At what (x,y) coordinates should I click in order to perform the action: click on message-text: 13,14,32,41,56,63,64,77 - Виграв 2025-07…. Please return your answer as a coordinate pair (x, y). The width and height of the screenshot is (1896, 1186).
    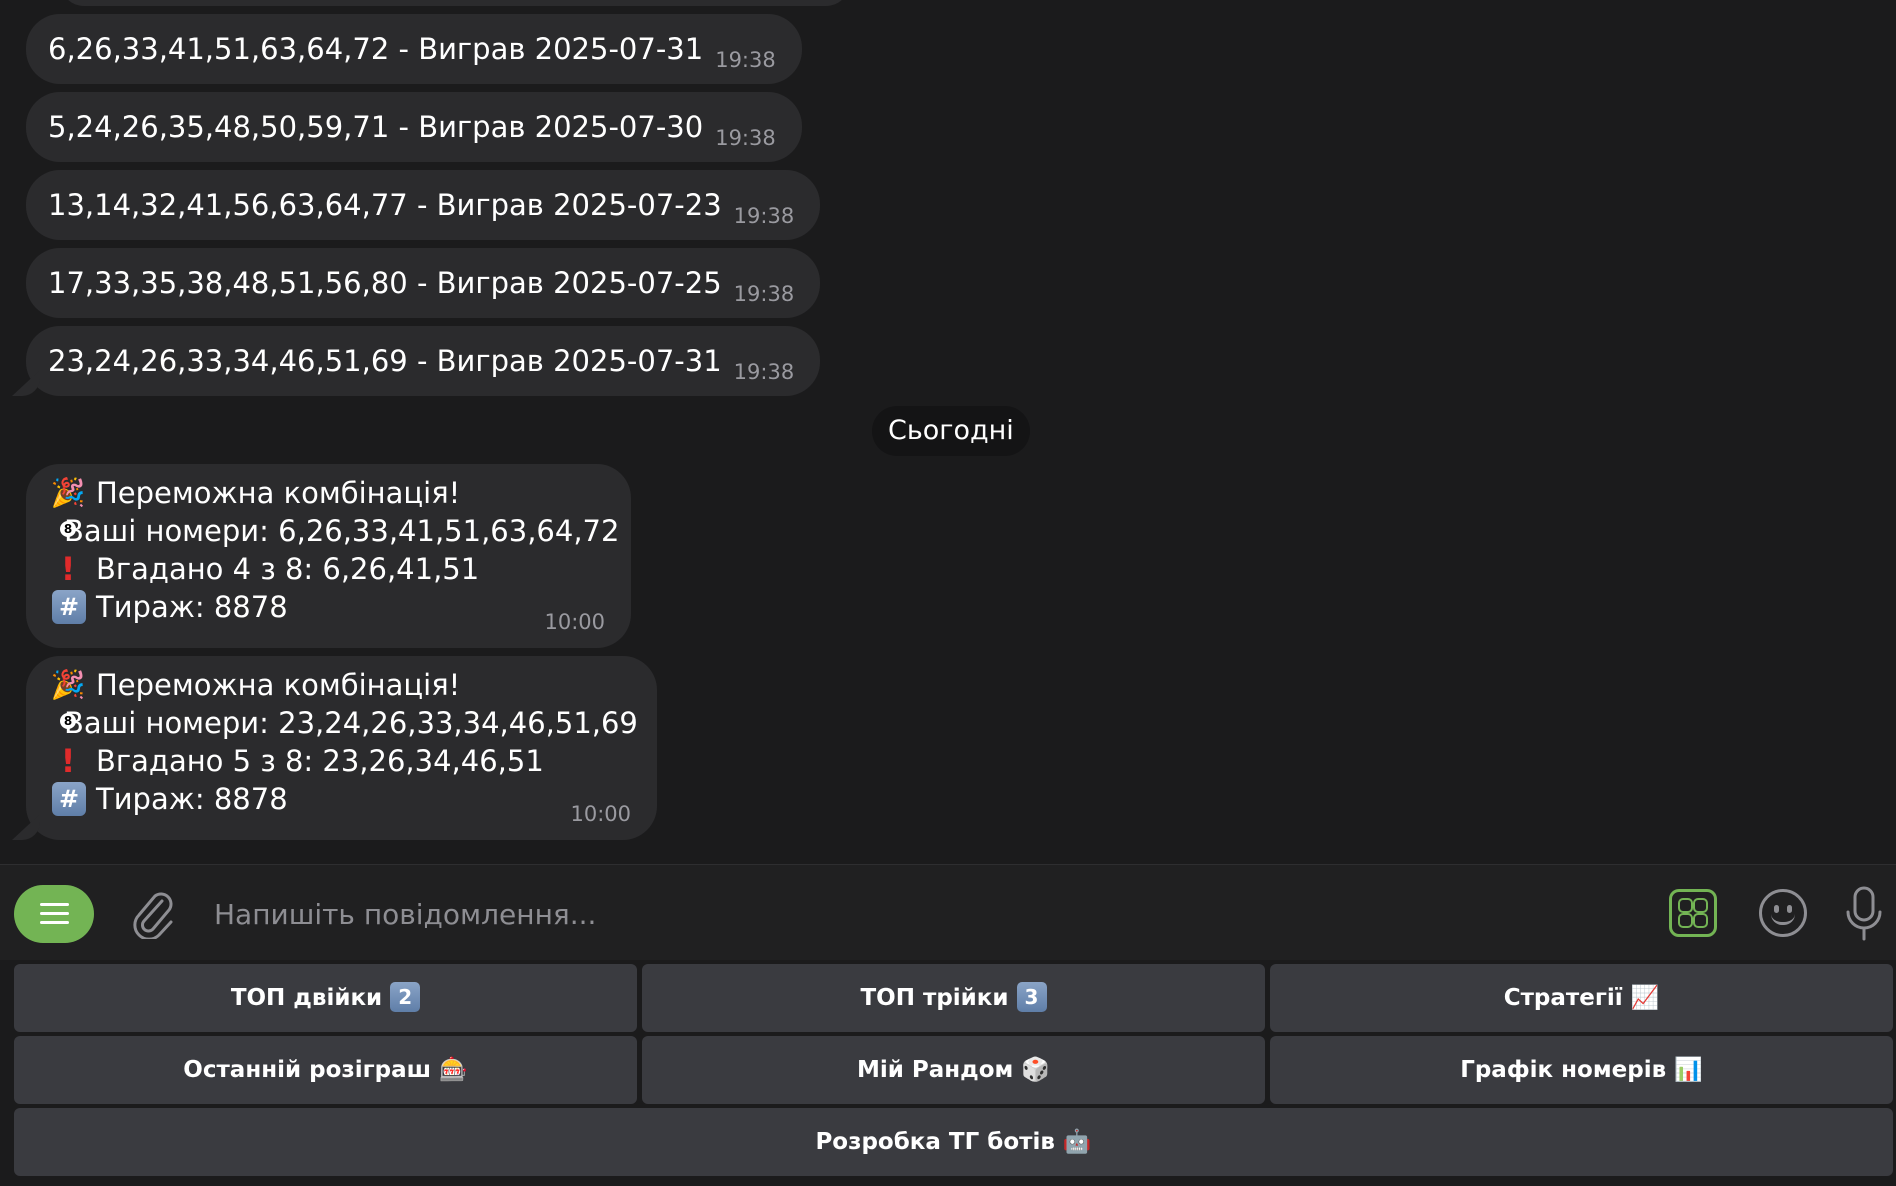
    Looking at the image, I should click on (385, 205).